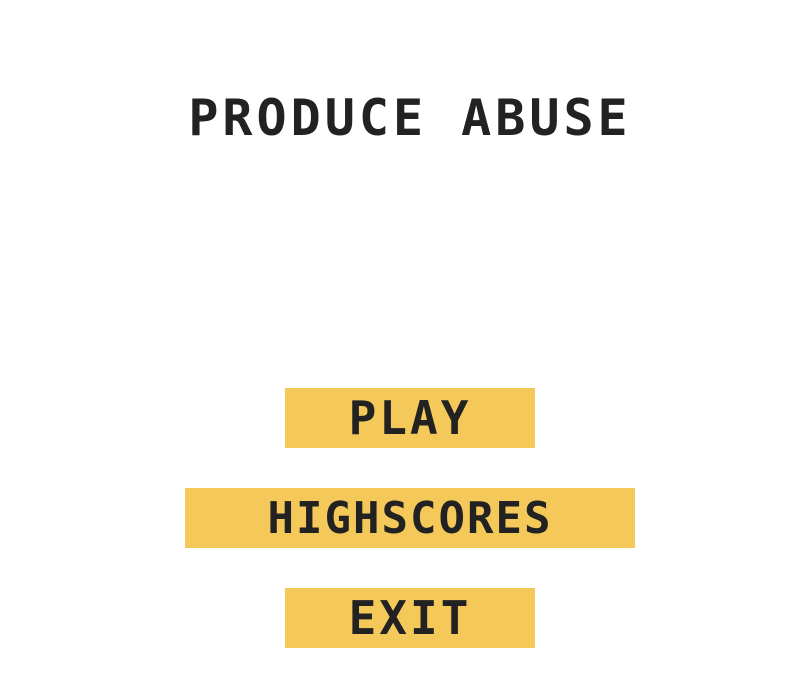 This screenshot has height=690, width=812. Describe the element at coordinates (410, 118) in the screenshot. I see `game-title: PRODUCE ABUSE` at that location.